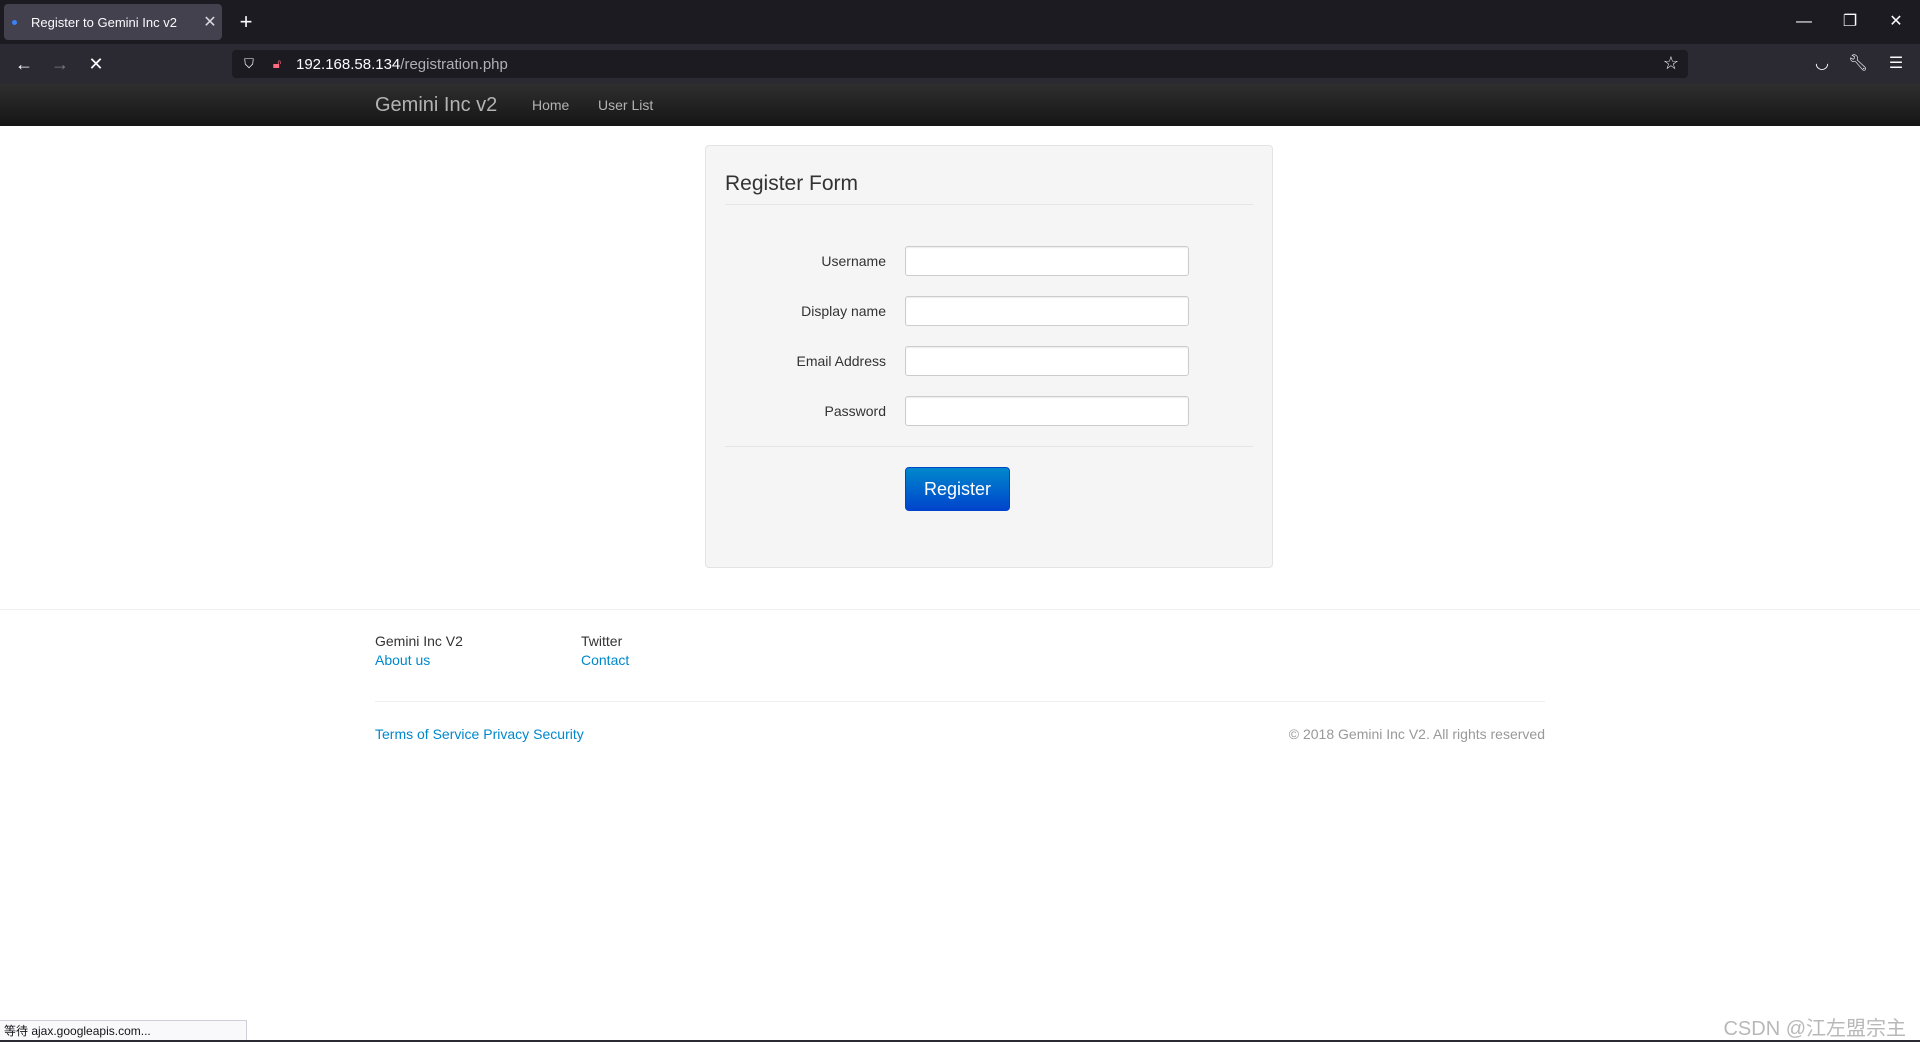  I want to click on form-legend: Register Form, so click(989, 188).